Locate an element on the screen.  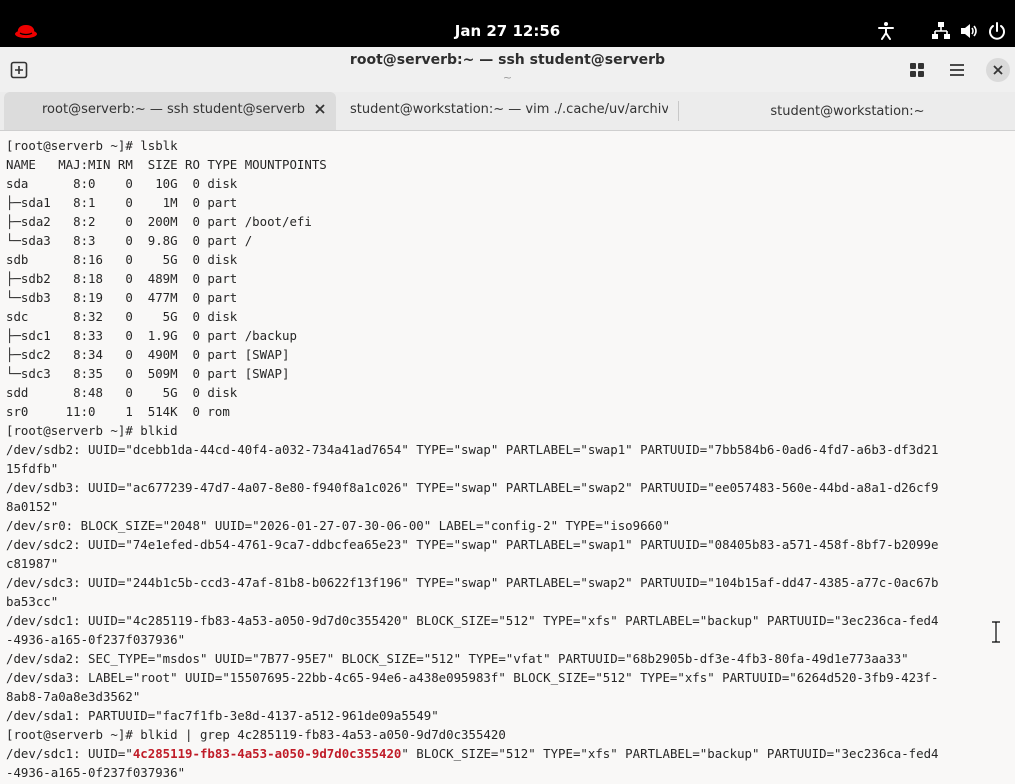
close-window-button is located at coordinates (998, 70).